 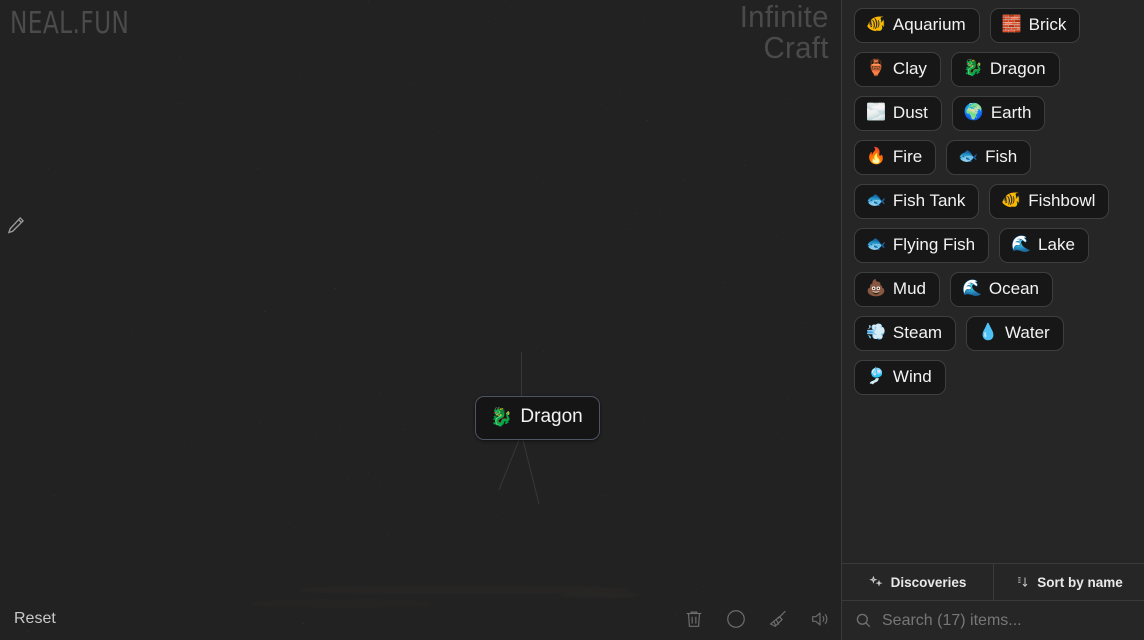 What do you see at coordinates (820, 619) in the screenshot?
I see `speaker-icon` at bounding box center [820, 619].